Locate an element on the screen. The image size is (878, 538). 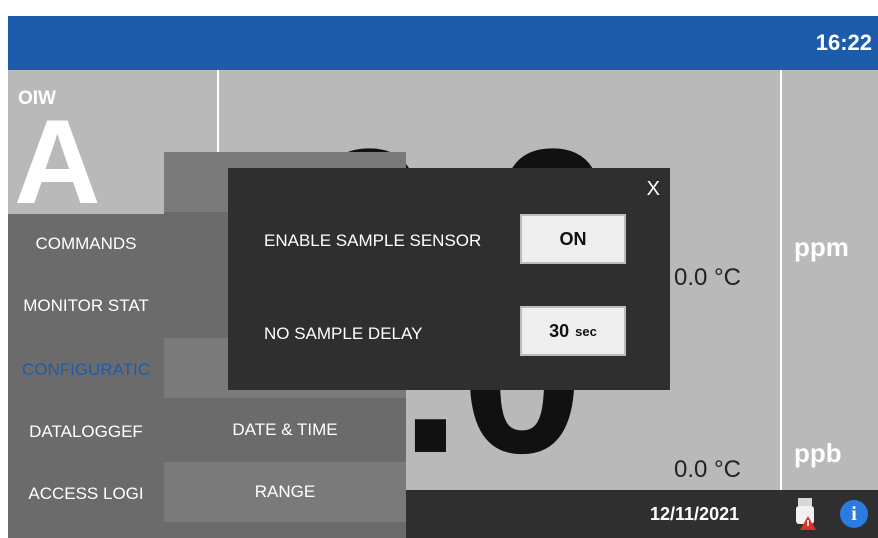
delay-unit: sec is located at coordinates (586, 331).